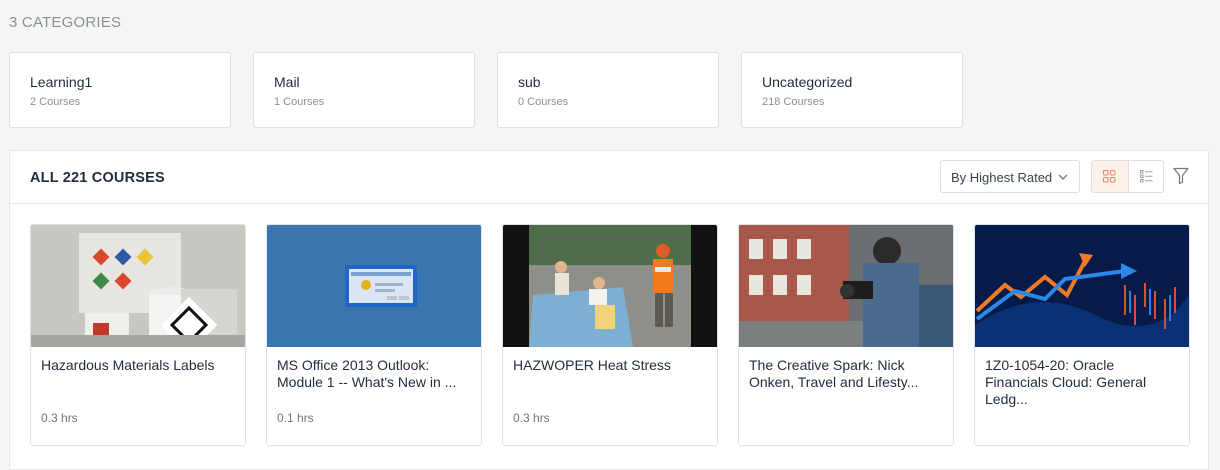 This screenshot has height=470, width=1220. What do you see at coordinates (55, 102) in the screenshot?
I see `category-count: 2 Courses` at bounding box center [55, 102].